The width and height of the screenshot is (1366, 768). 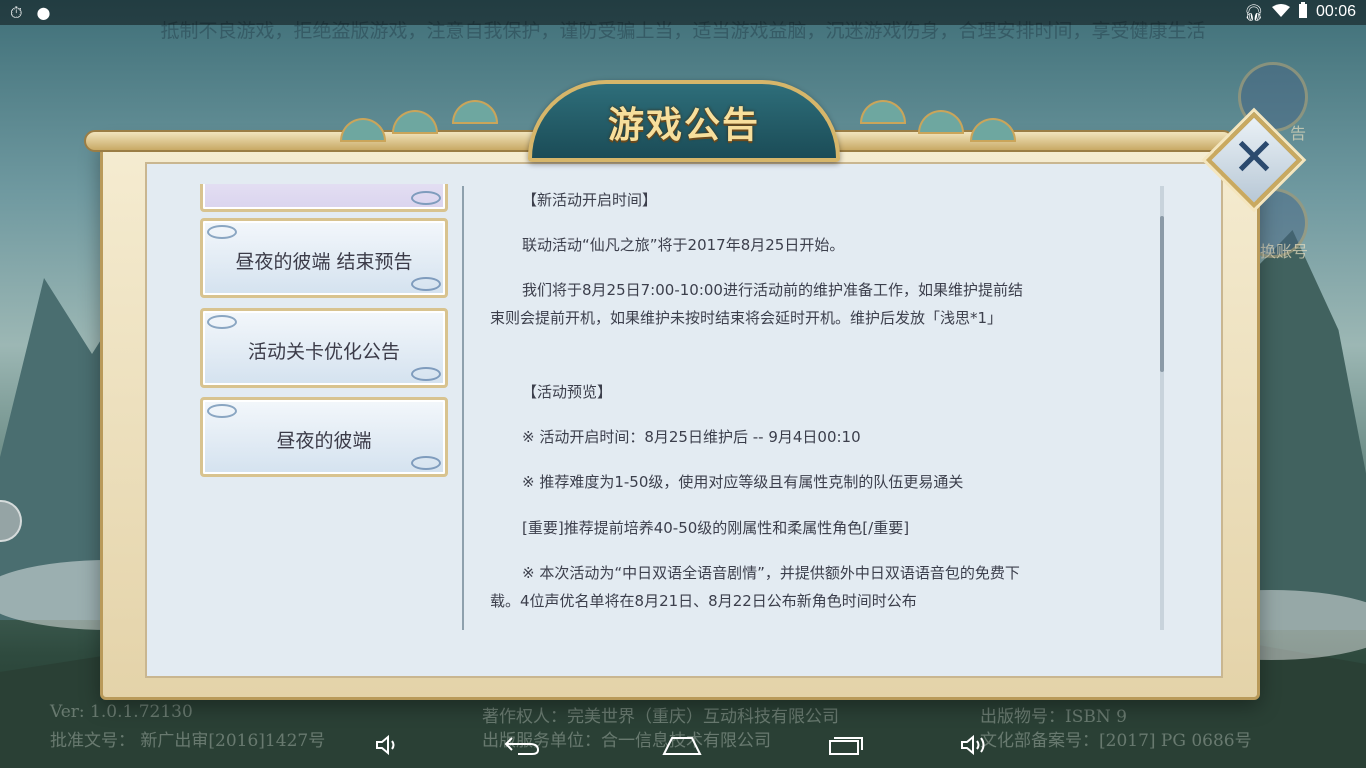 What do you see at coordinates (121, 712) in the screenshot?
I see `version-text: Ver: 1.0.1.72130` at bounding box center [121, 712].